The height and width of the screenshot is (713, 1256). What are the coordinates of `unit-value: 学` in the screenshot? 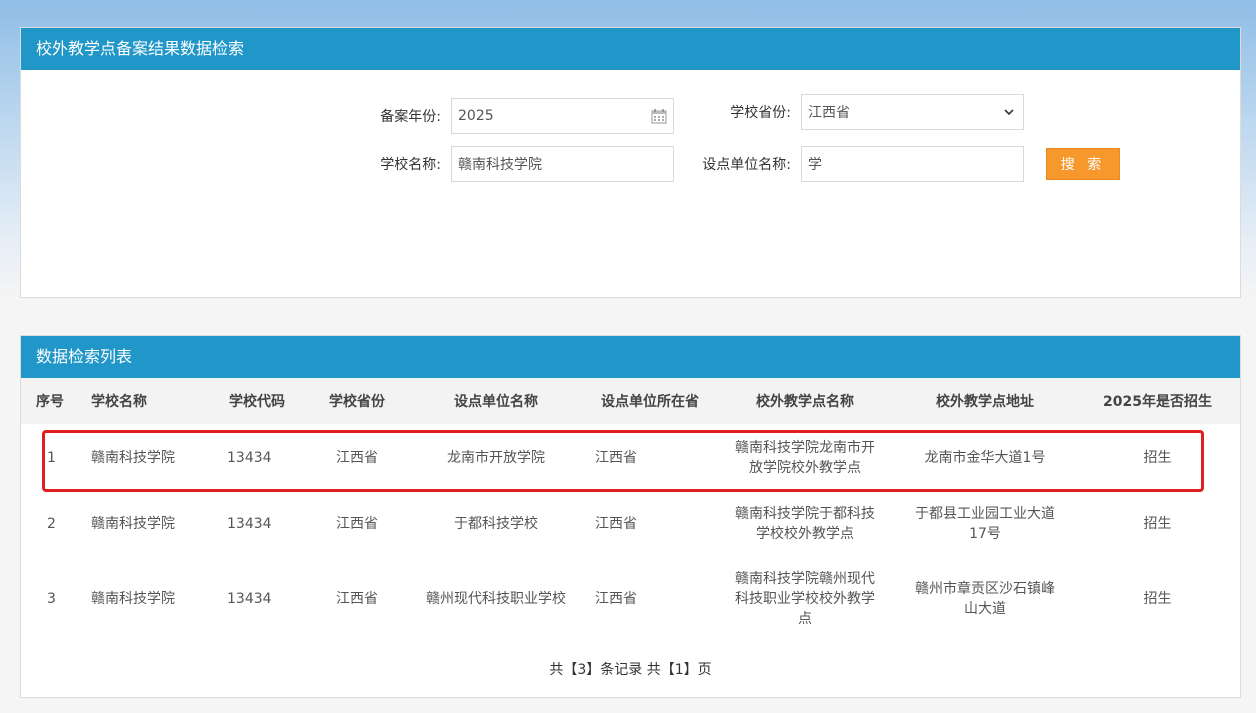 It's located at (815, 165).